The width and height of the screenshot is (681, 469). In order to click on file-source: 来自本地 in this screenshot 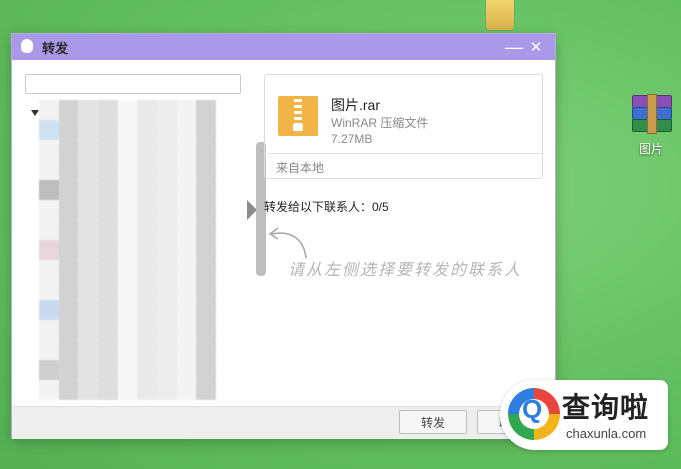, I will do `click(300, 168)`.